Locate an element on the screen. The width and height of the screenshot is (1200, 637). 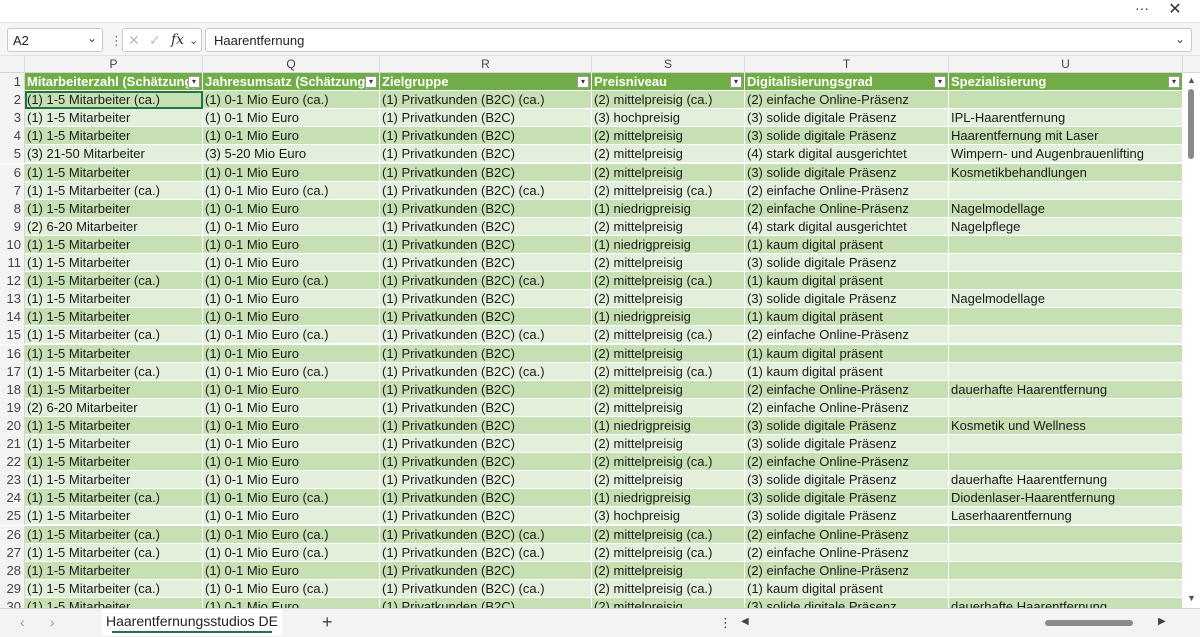
sheet-next-icon: › is located at coordinates (52, 622).